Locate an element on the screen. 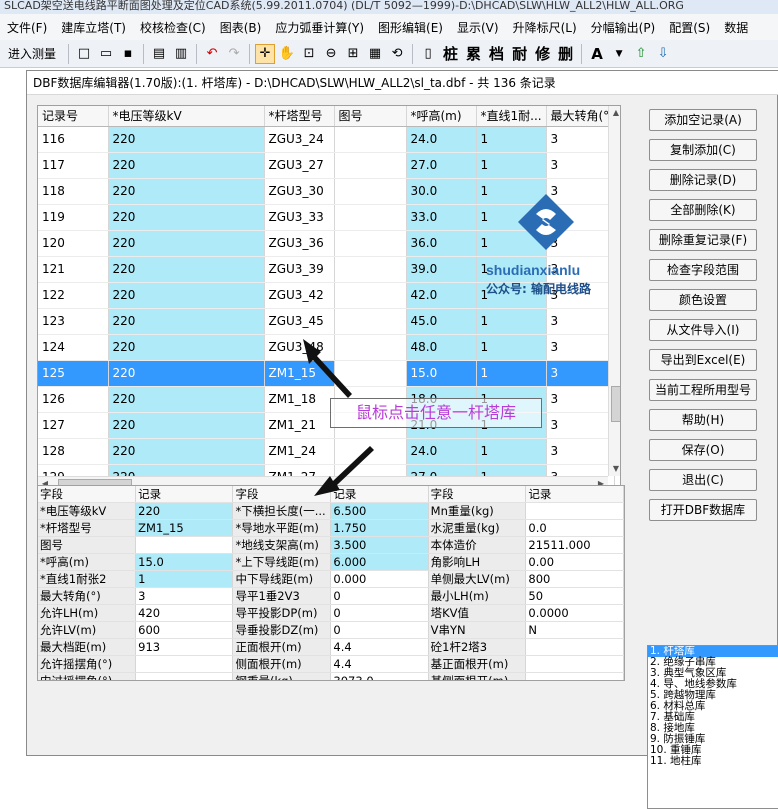  action-button: 当前工程所用型号 is located at coordinates (703, 390).